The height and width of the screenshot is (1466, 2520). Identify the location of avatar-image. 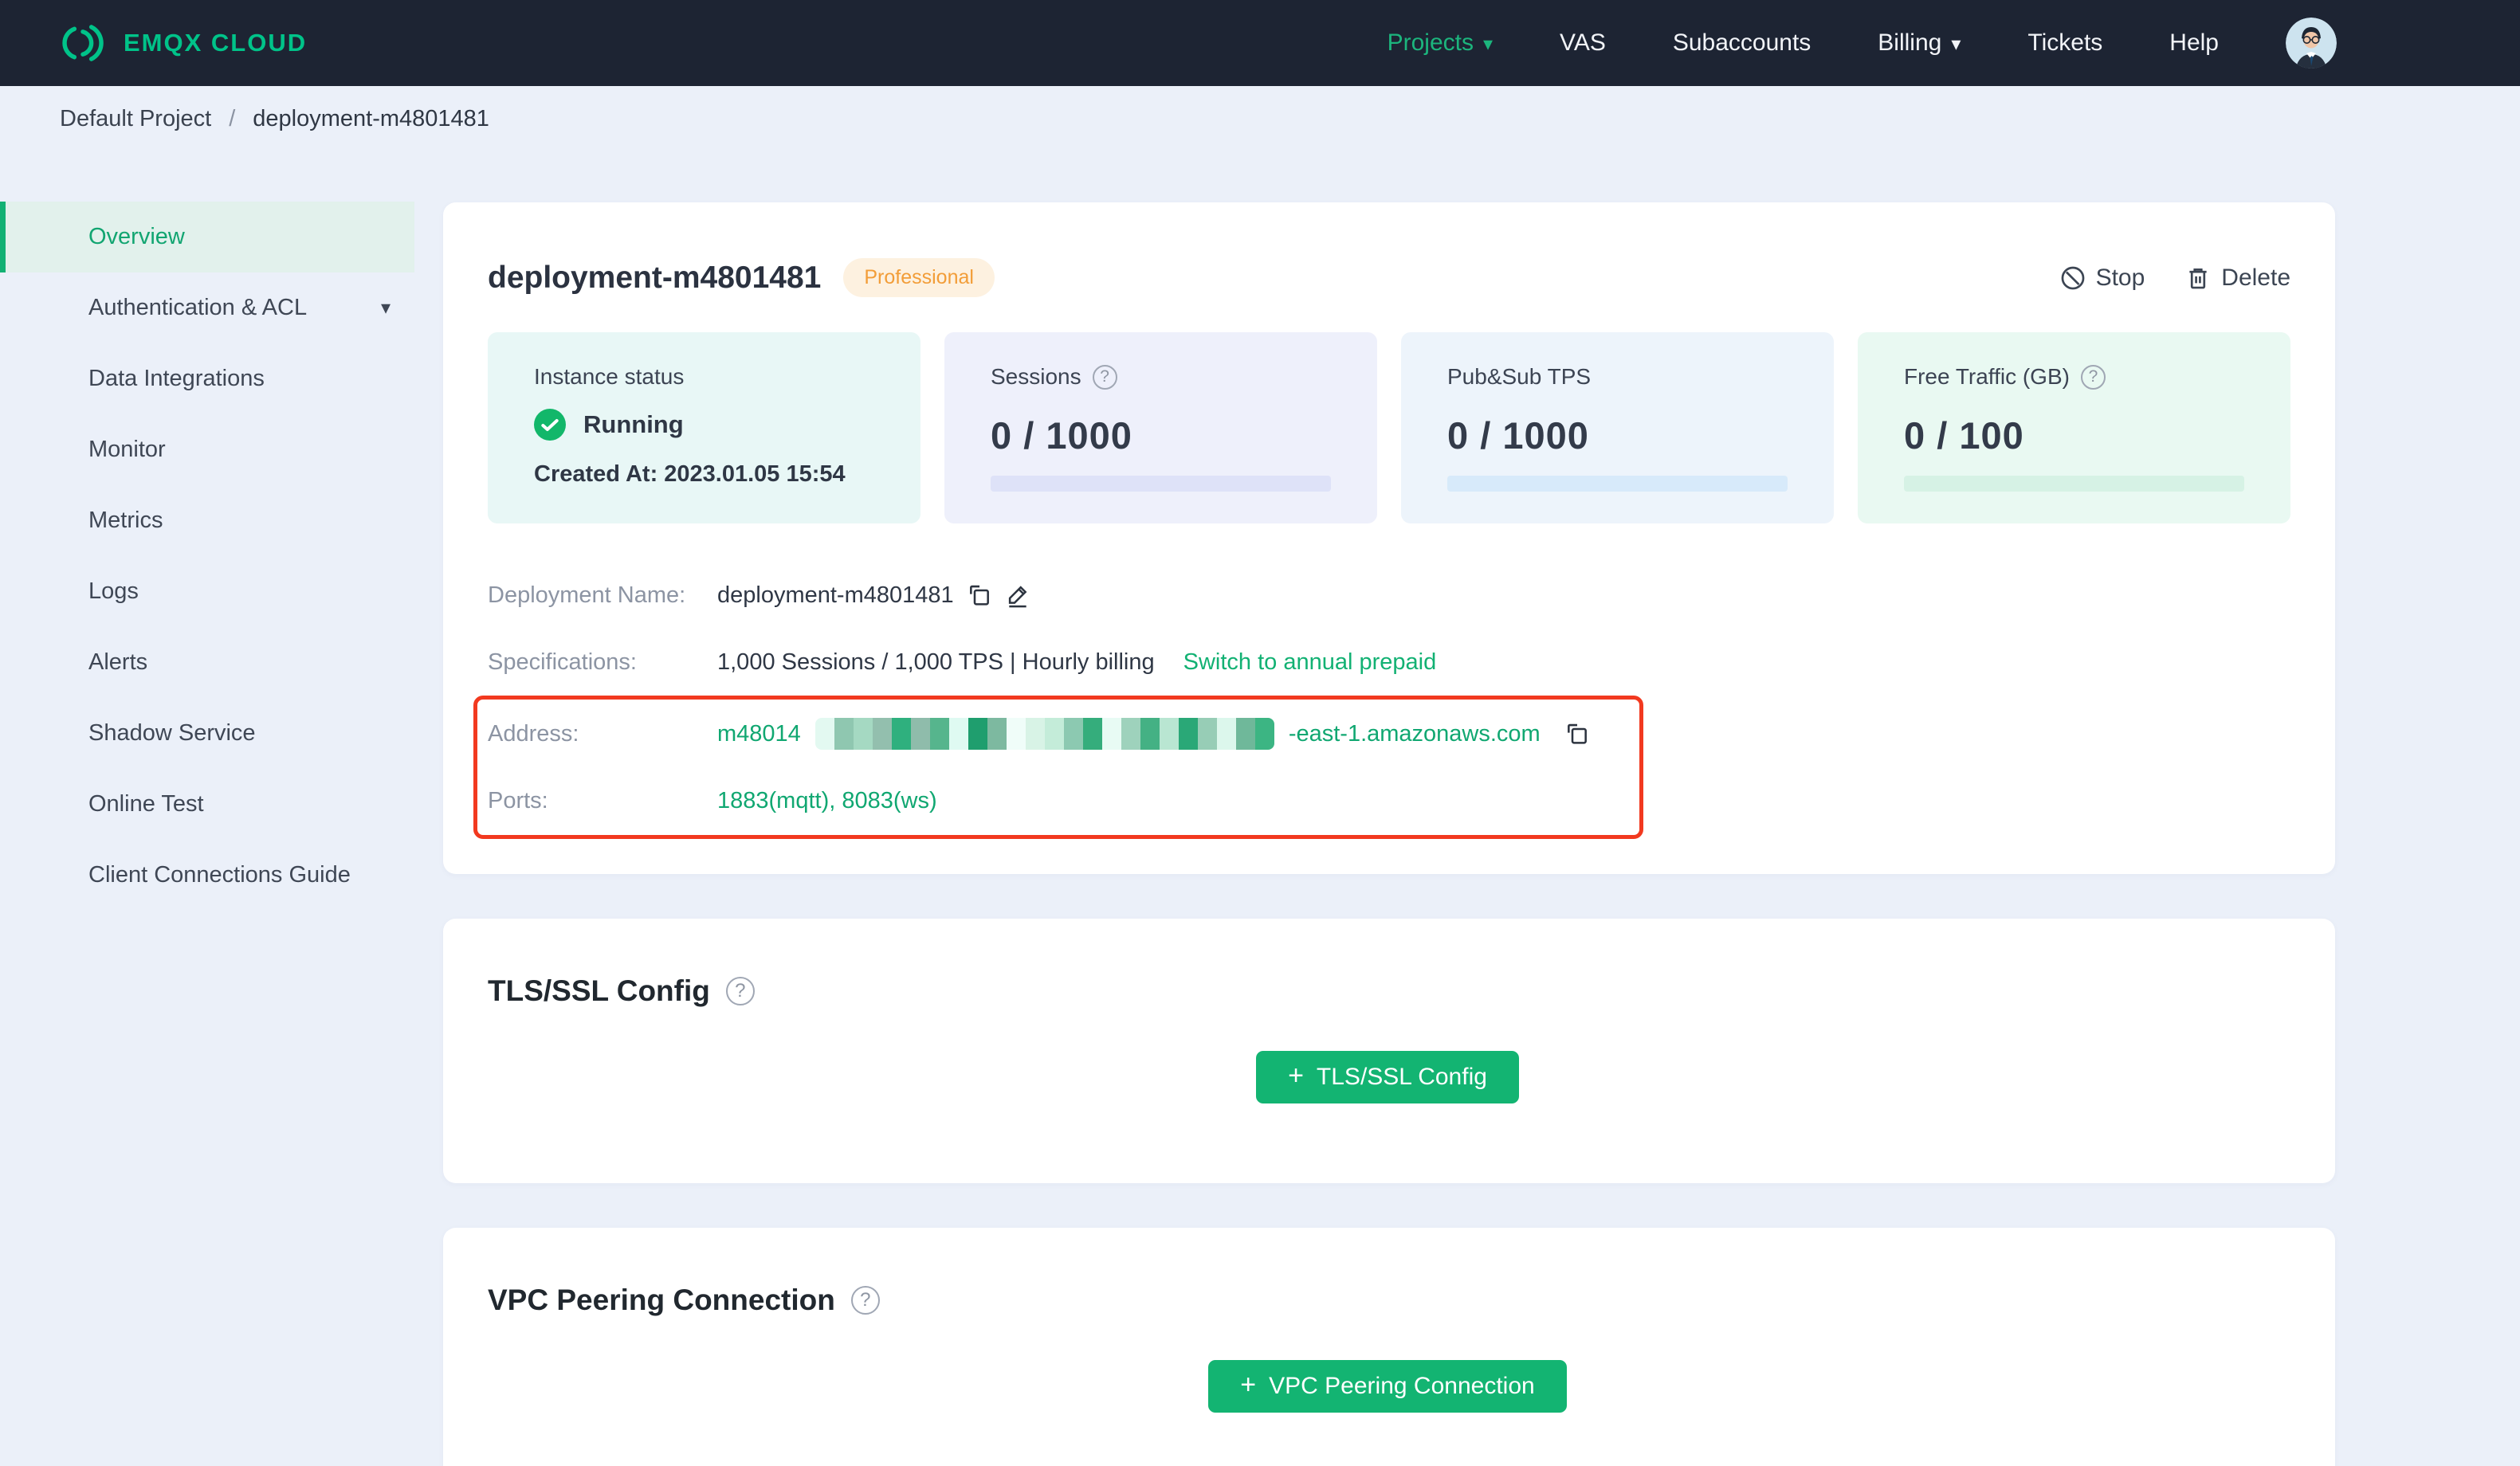
(2311, 43).